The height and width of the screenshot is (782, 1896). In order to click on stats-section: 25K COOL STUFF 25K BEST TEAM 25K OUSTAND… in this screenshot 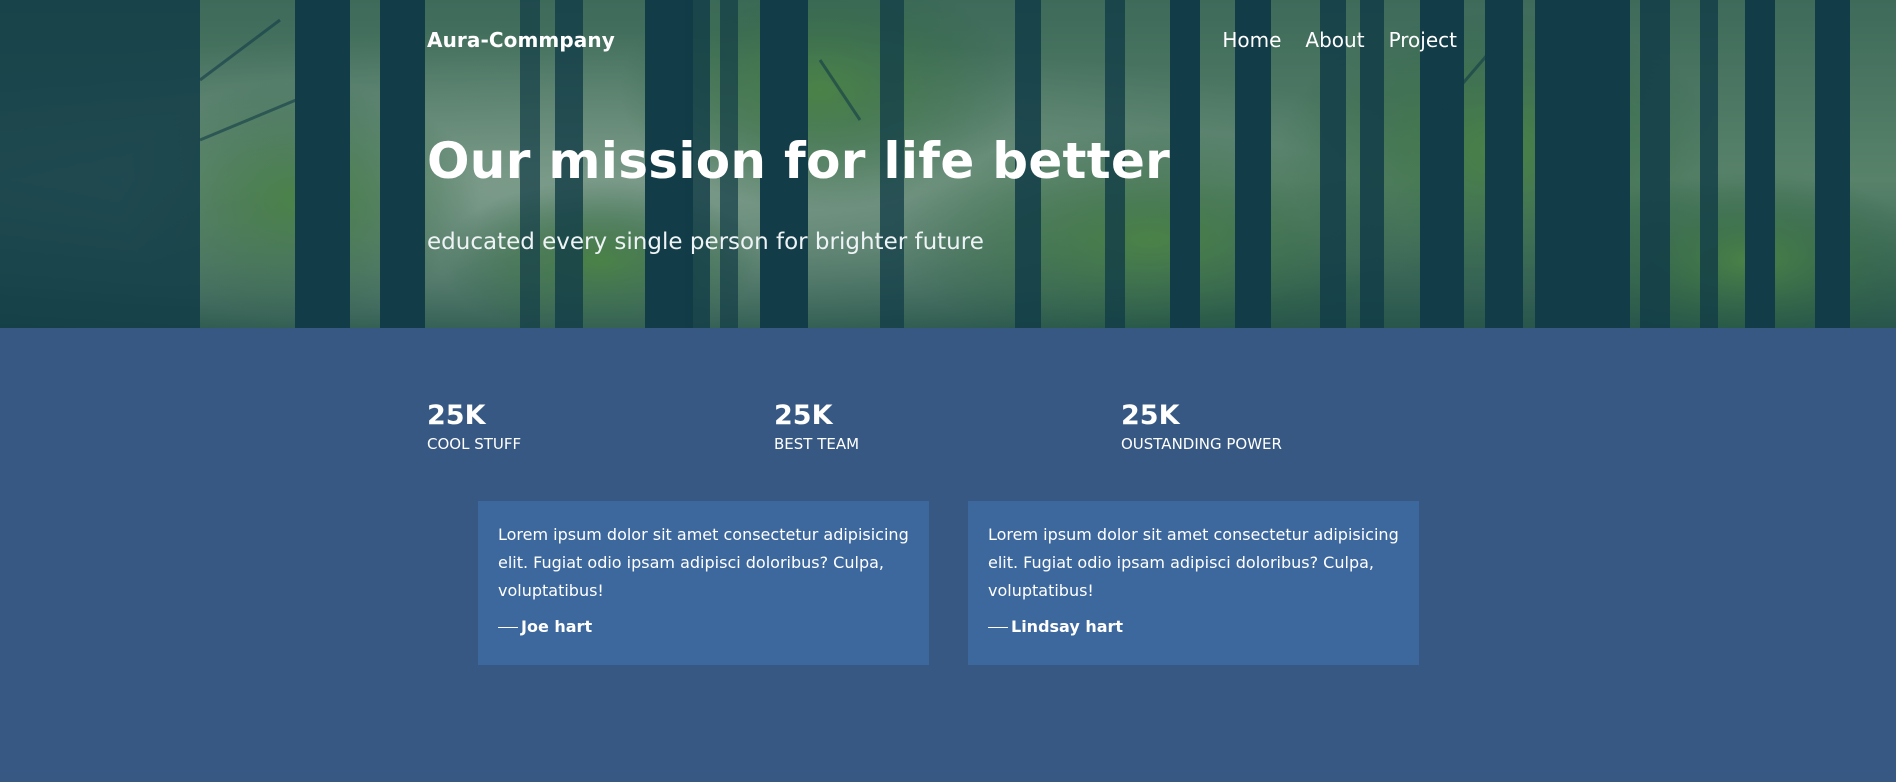, I will do `click(947, 430)`.